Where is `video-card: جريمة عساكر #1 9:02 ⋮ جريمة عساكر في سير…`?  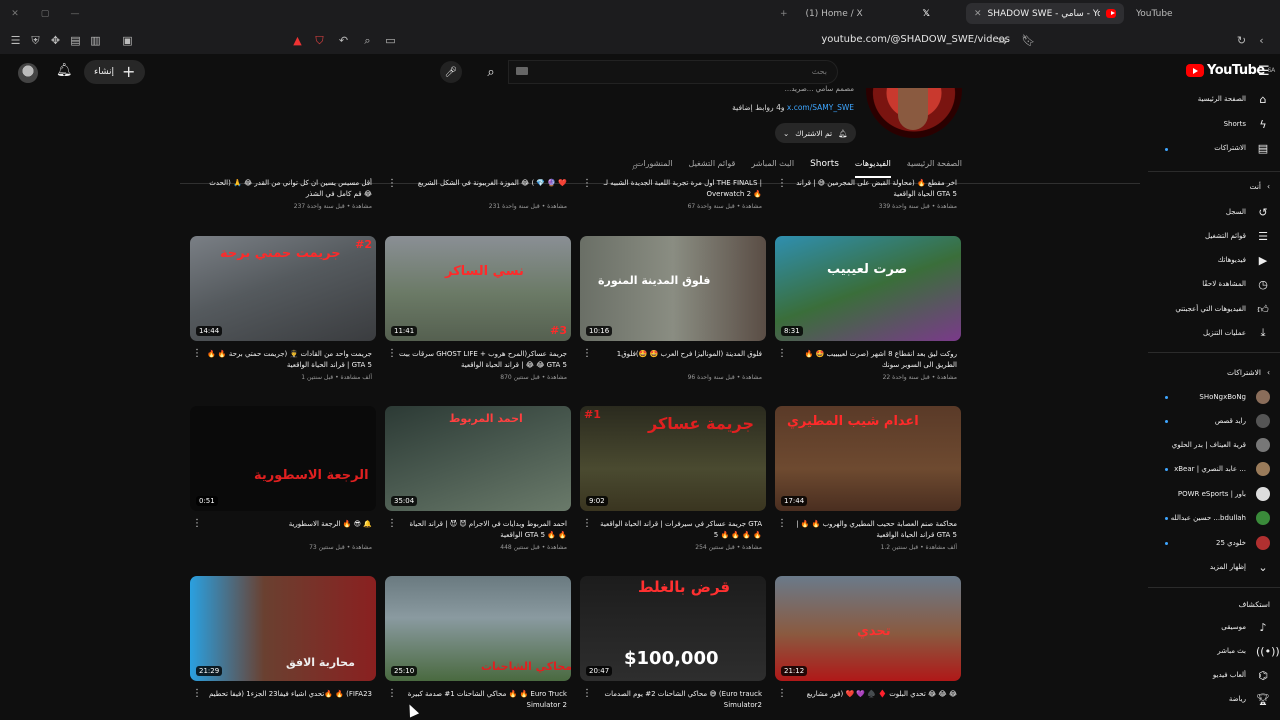
video-card: جريمة عساكر #1 9:02 ⋮ جريمة عساكر في سير… is located at coordinates (673, 478).